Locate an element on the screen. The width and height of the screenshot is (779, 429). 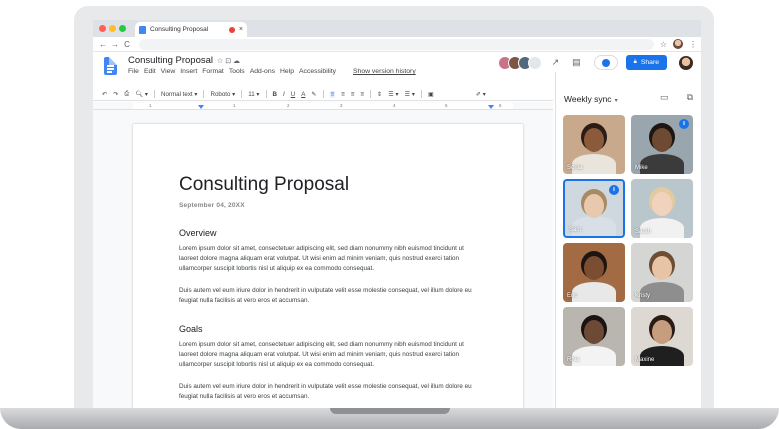
justify-icon: ≡ is located at coordinates (362, 94).